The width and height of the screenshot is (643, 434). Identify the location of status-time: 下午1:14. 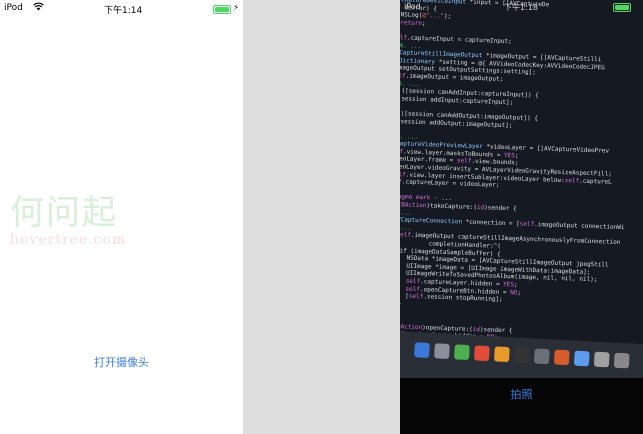
(123, 11).